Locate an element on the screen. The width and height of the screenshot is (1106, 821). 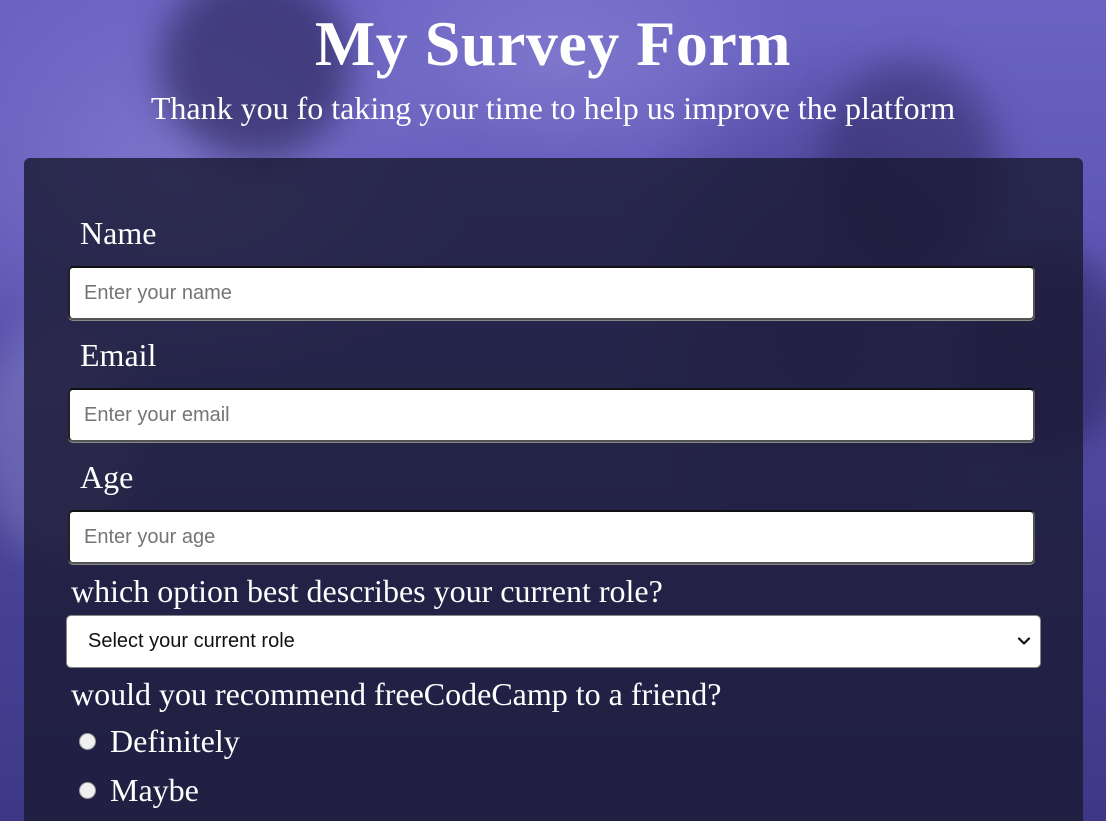
email-label: Email is located at coordinates (118, 355).